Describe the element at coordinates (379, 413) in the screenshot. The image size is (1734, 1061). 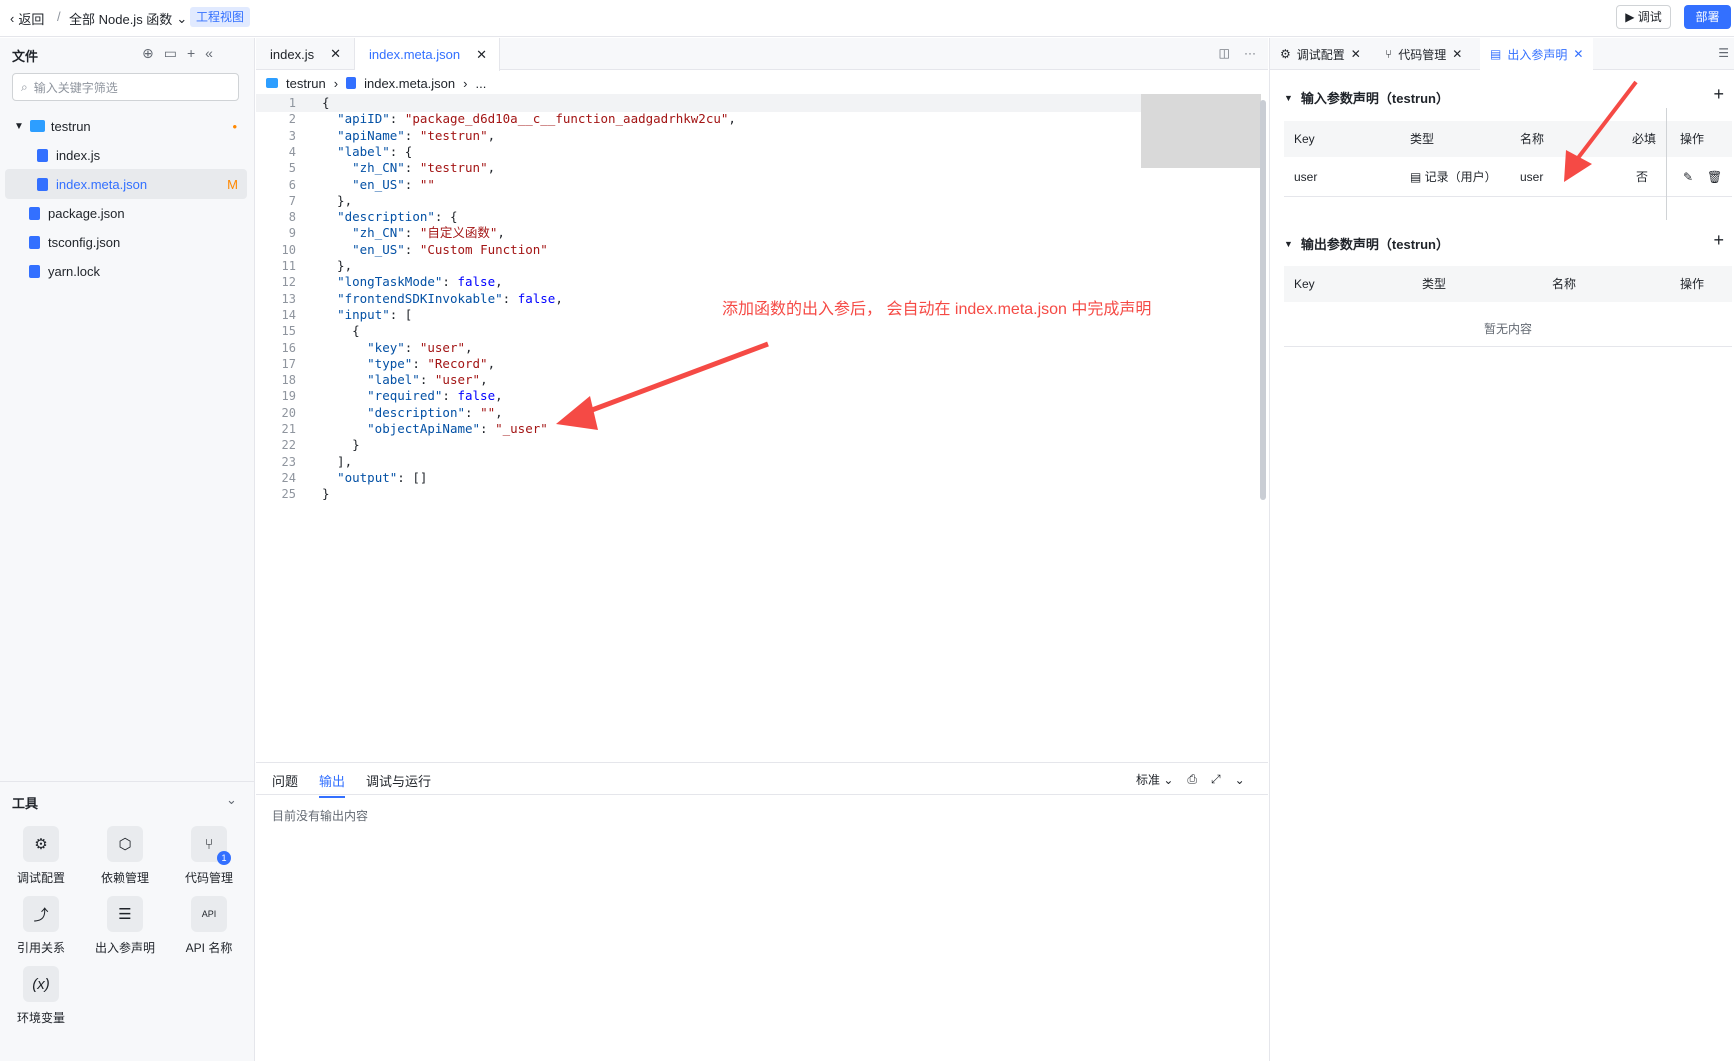
I see `code-line: 20 "description": "",` at that location.